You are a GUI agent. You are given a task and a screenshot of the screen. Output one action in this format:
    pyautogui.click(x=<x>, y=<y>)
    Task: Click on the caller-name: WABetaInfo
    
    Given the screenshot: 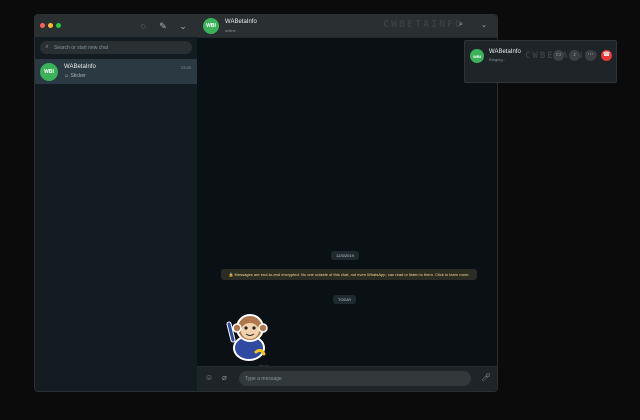 What is the action you would take?
    pyautogui.click(x=505, y=52)
    